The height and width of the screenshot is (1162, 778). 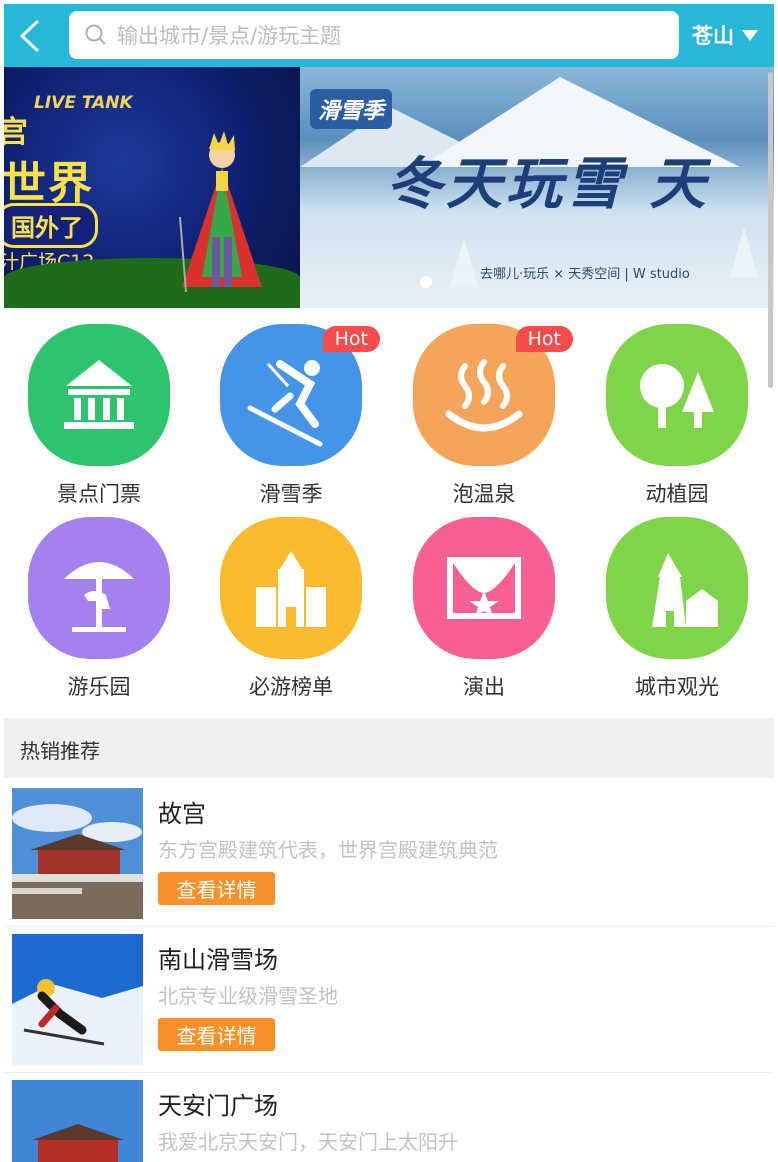 I want to click on list-item: 天安门广场 我爱北京天安门，天安门上太阳升, so click(x=389, y=1117).